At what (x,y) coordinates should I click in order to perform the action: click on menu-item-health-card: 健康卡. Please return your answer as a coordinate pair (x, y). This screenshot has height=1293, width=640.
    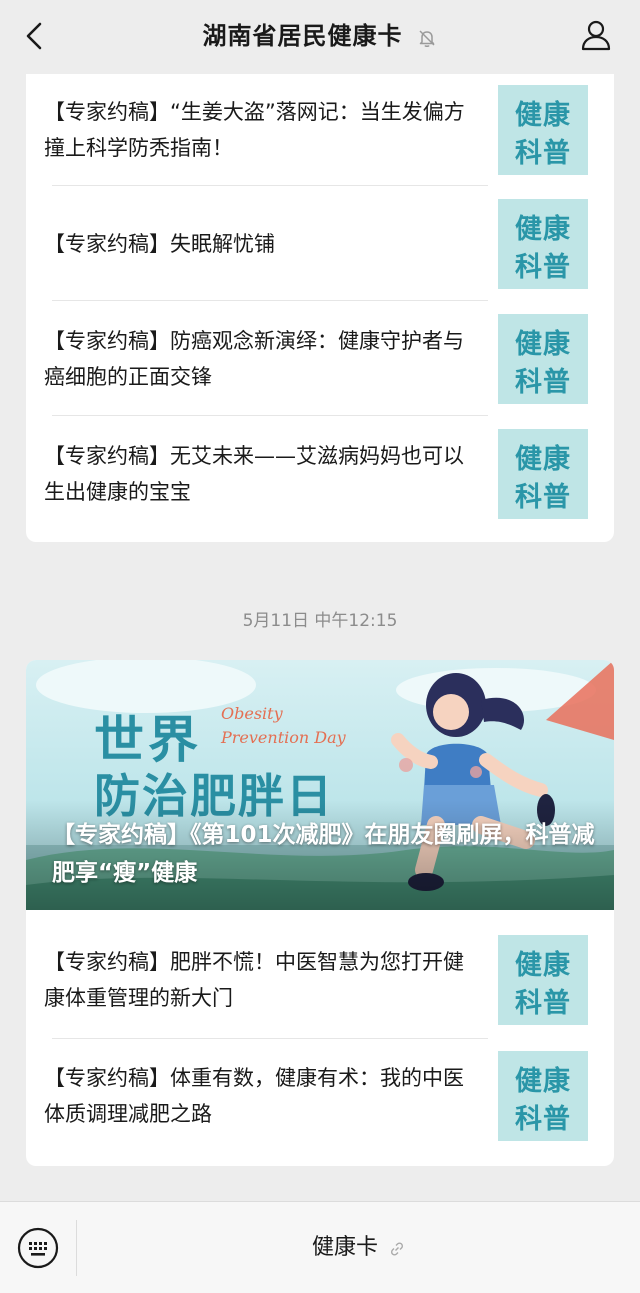
    Looking at the image, I should click on (358, 1247).